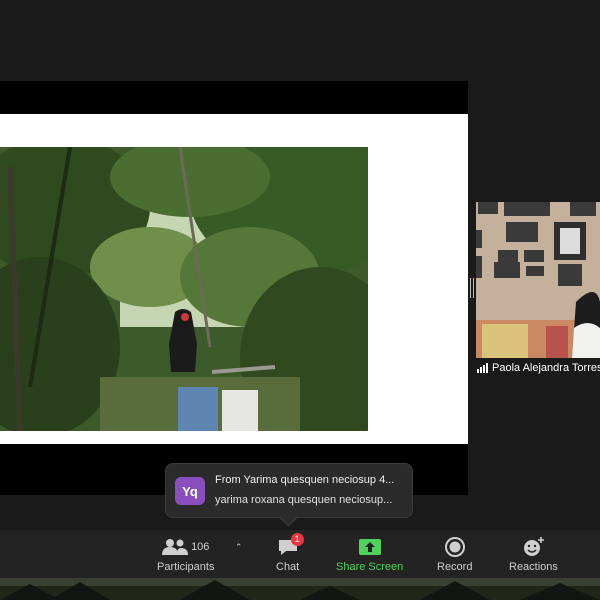  I want to click on share-screen-icon, so click(369, 547).